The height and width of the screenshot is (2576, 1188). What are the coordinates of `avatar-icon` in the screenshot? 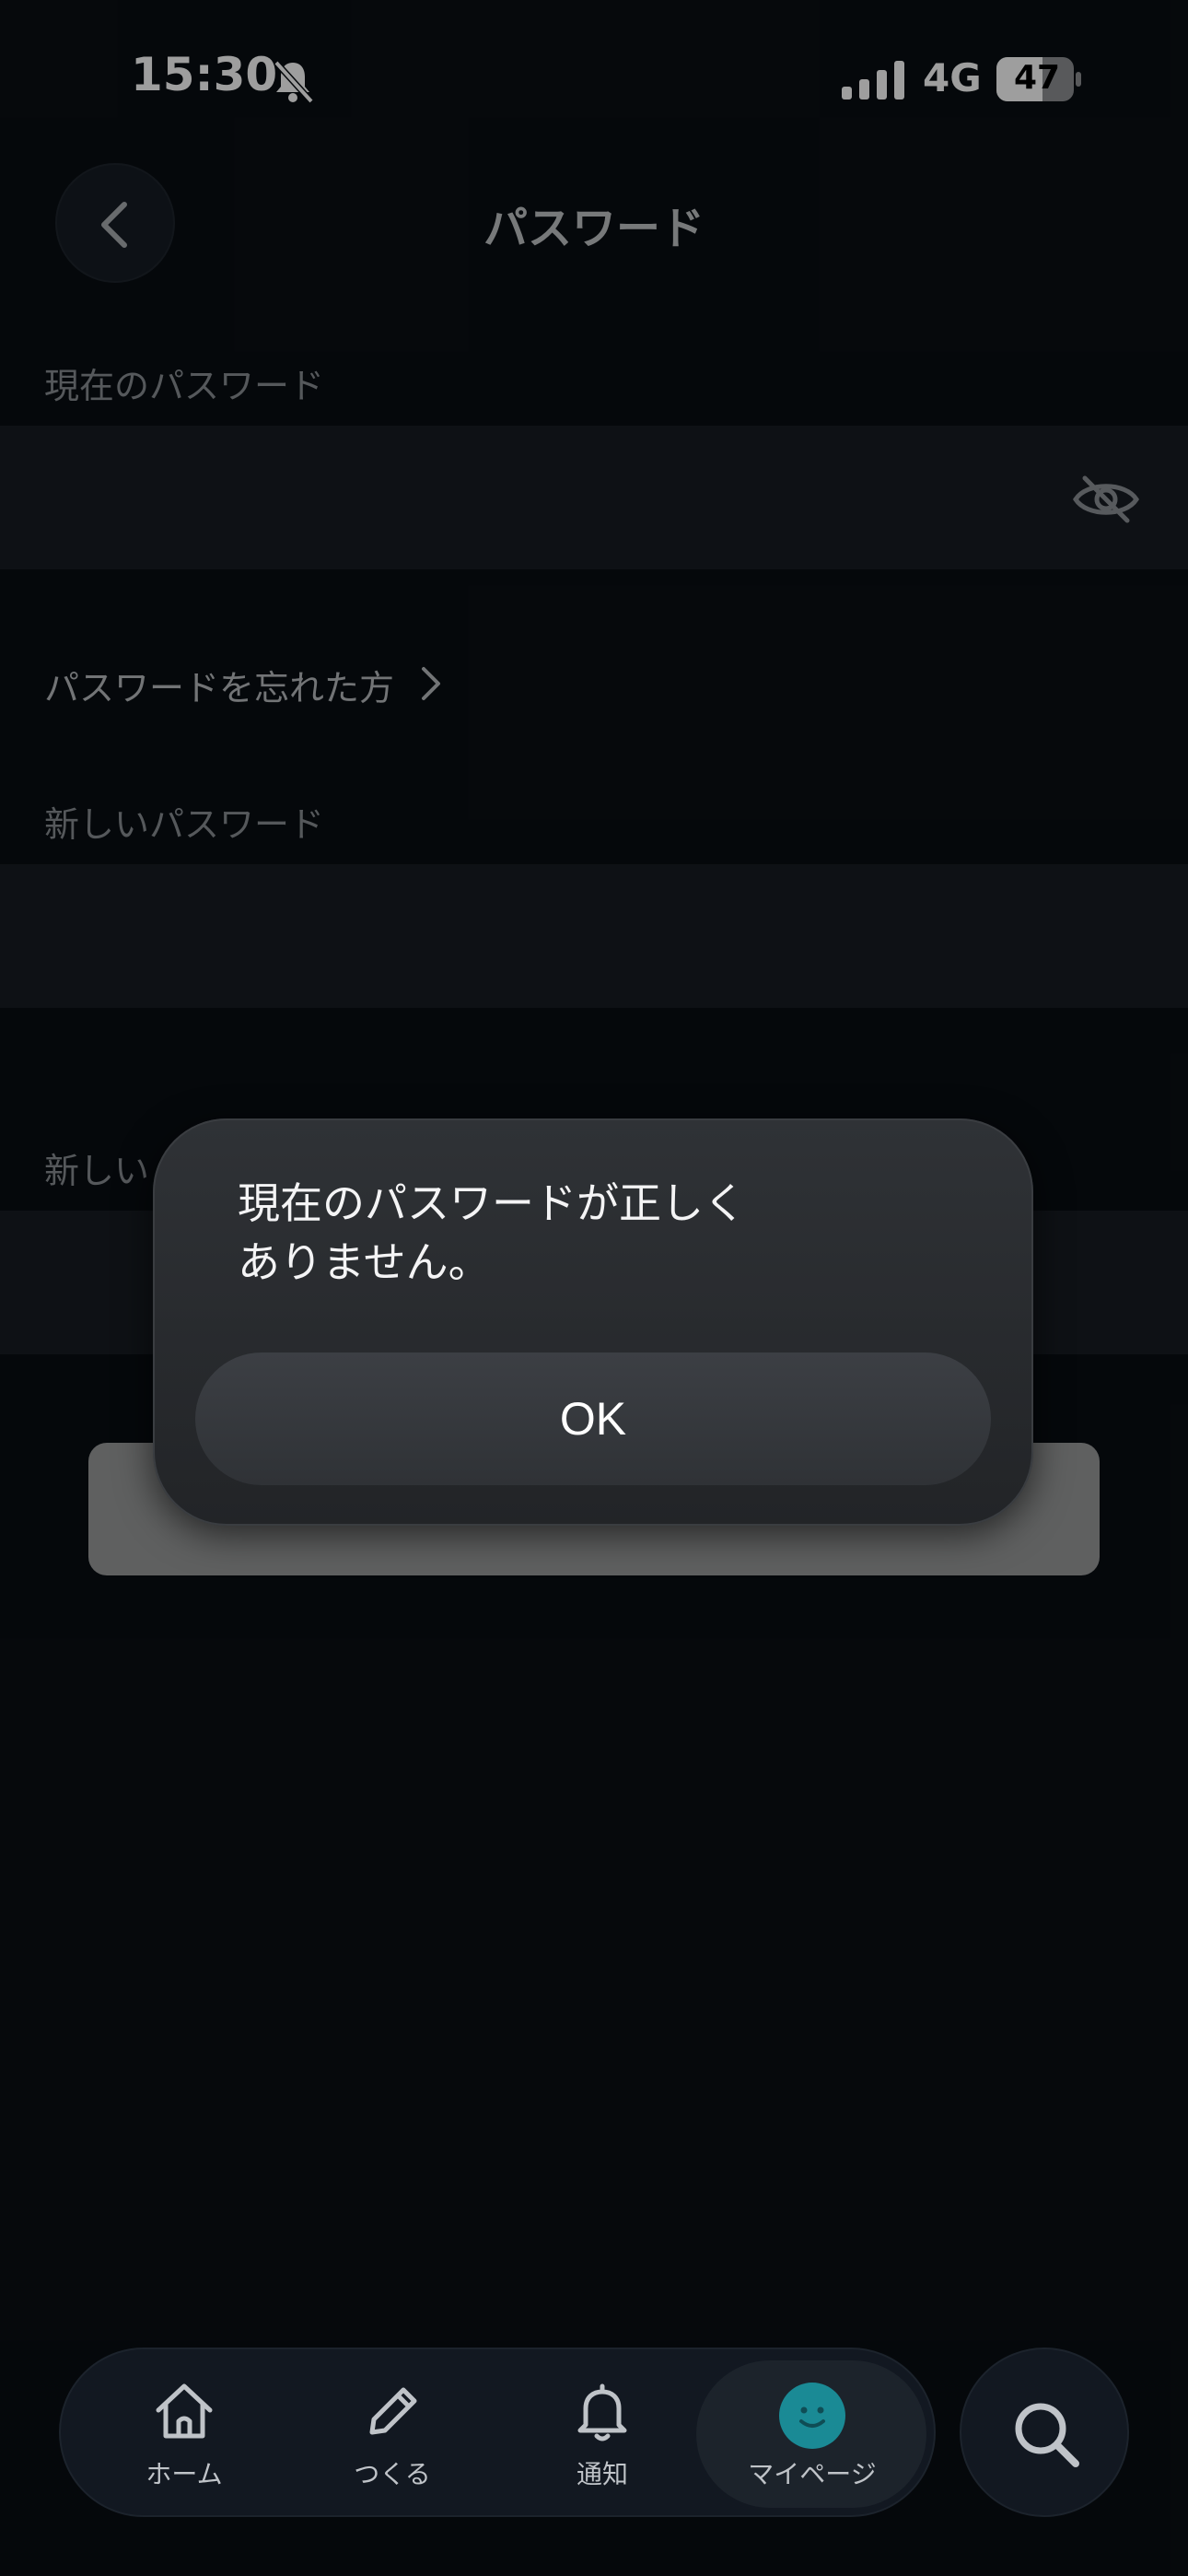 It's located at (812, 2416).